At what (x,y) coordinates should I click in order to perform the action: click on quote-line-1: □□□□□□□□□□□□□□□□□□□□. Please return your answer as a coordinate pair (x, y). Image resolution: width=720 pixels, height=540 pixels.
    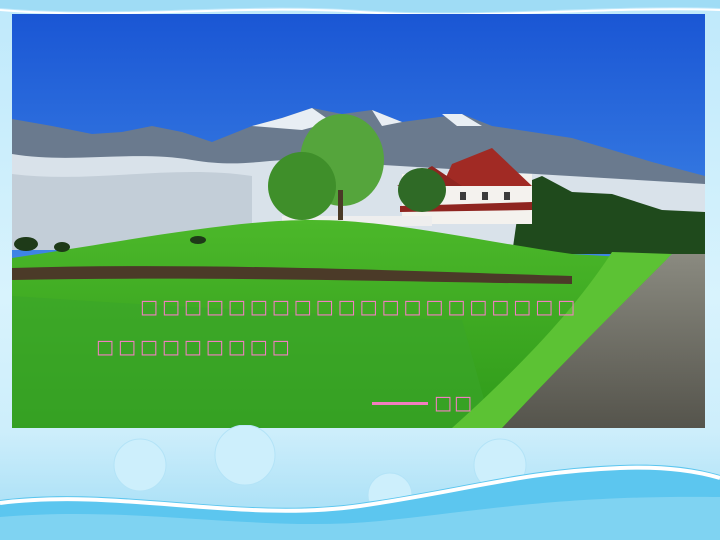
    Looking at the image, I should click on (360, 307).